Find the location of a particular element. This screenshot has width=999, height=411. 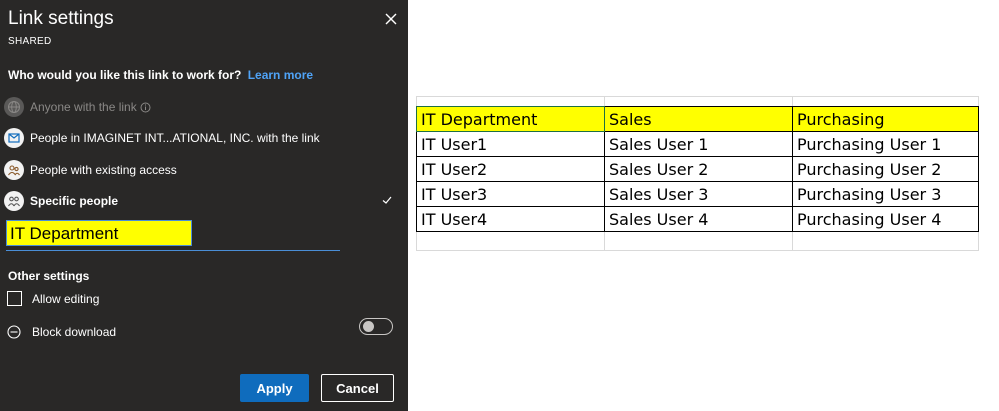

option-label: People with existing access is located at coordinates (103, 170).